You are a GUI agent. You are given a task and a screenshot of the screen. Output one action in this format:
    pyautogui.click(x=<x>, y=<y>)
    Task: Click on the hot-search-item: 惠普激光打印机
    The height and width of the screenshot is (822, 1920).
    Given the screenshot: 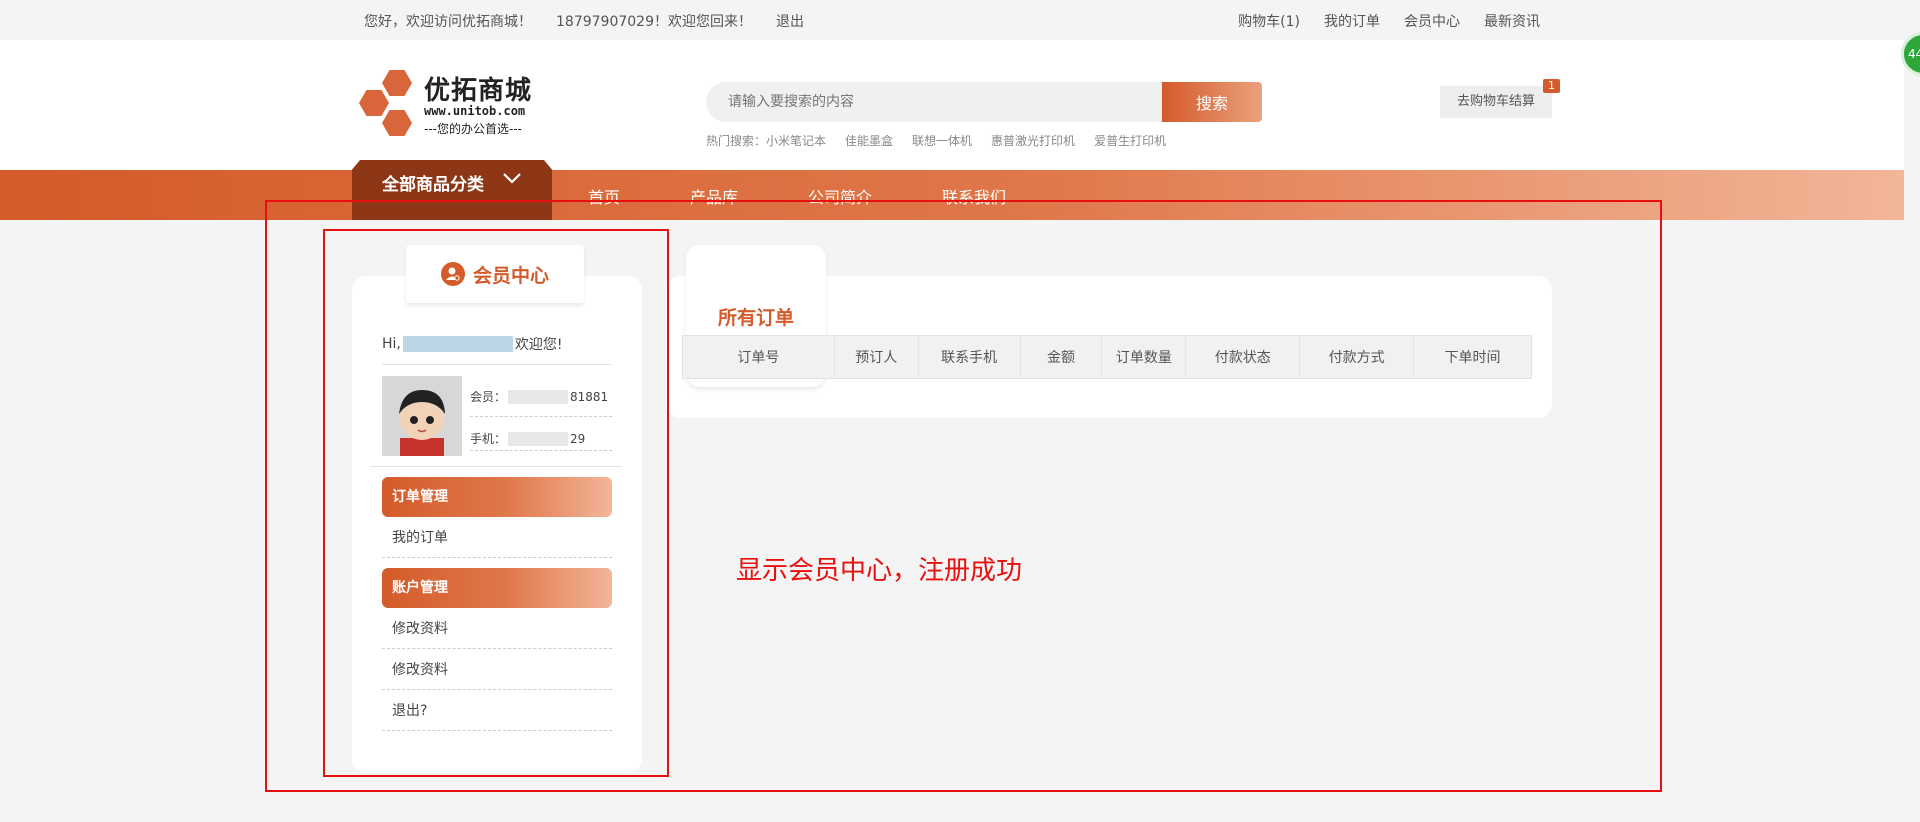 What is the action you would take?
    pyautogui.click(x=1033, y=140)
    